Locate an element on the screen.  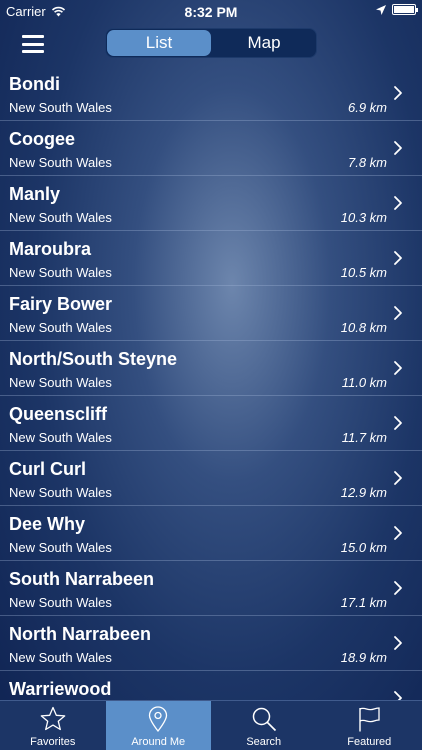
tab-label: Featured is located at coordinates (369, 742).